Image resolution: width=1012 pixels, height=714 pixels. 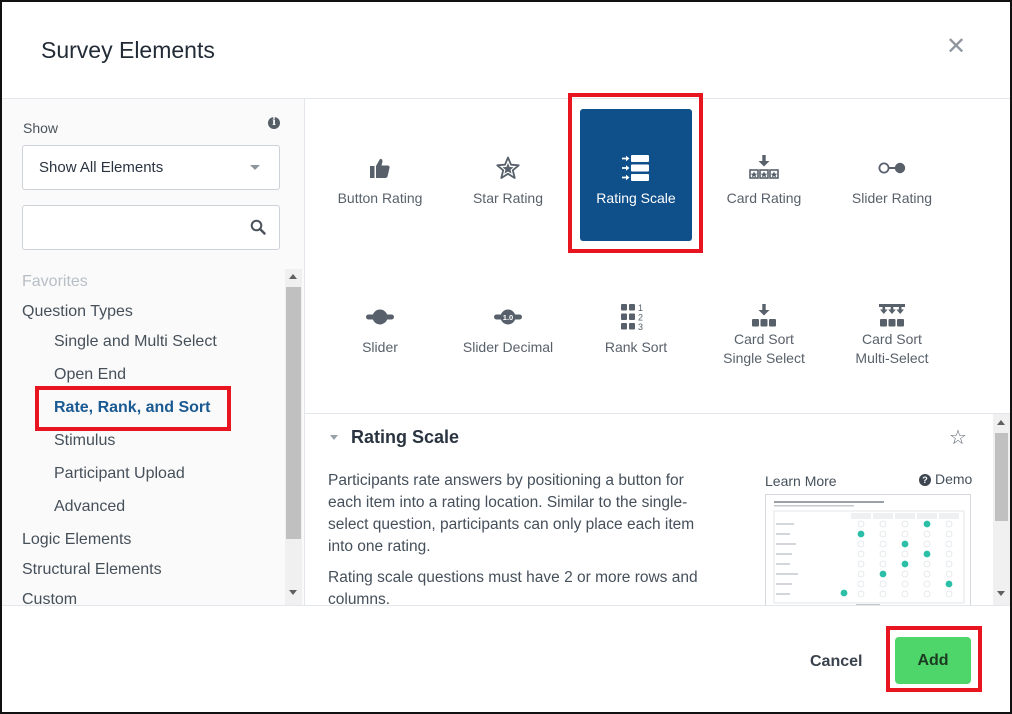 What do you see at coordinates (640, 326) in the screenshot?
I see `svg-text: 3` at bounding box center [640, 326].